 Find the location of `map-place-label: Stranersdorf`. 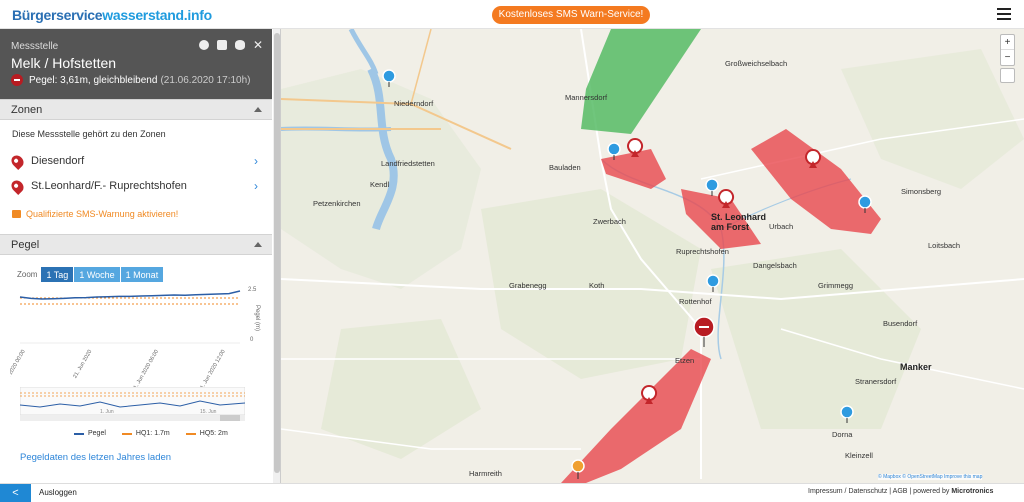

map-place-label: Stranersdorf is located at coordinates (876, 381).